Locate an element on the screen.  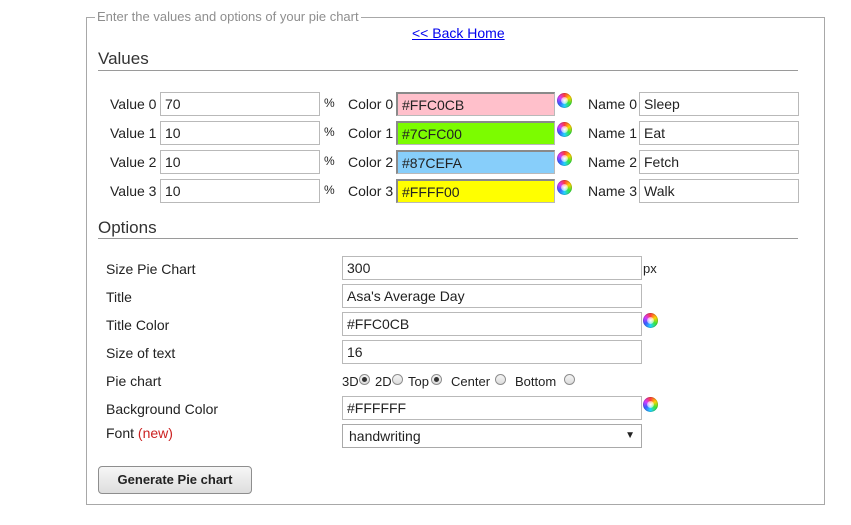
value-3-label: Value 3 is located at coordinates (133, 191).